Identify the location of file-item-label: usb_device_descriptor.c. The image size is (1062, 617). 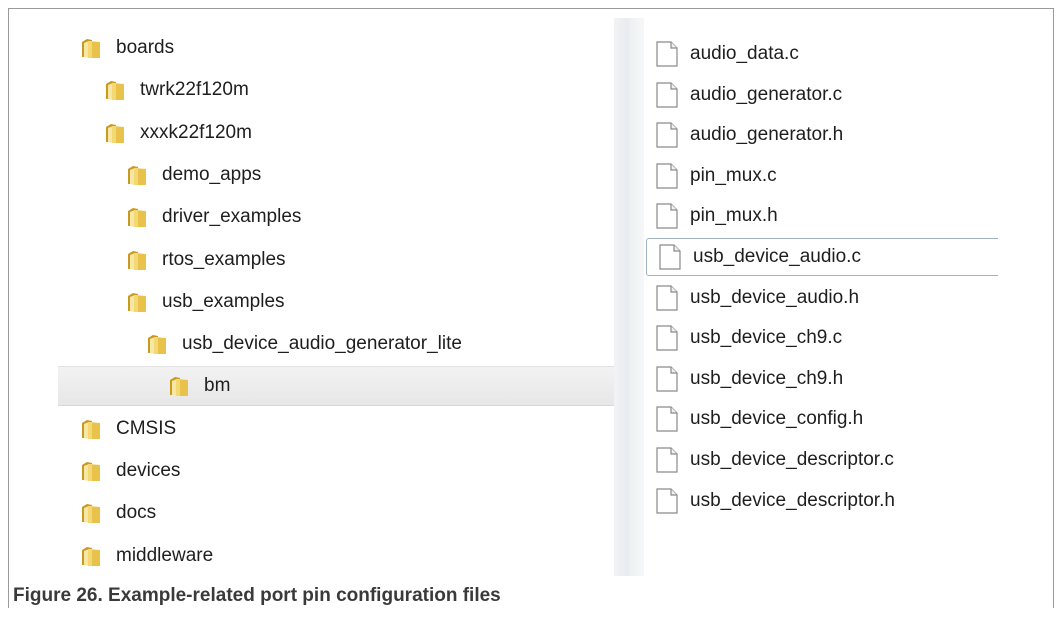
(792, 459).